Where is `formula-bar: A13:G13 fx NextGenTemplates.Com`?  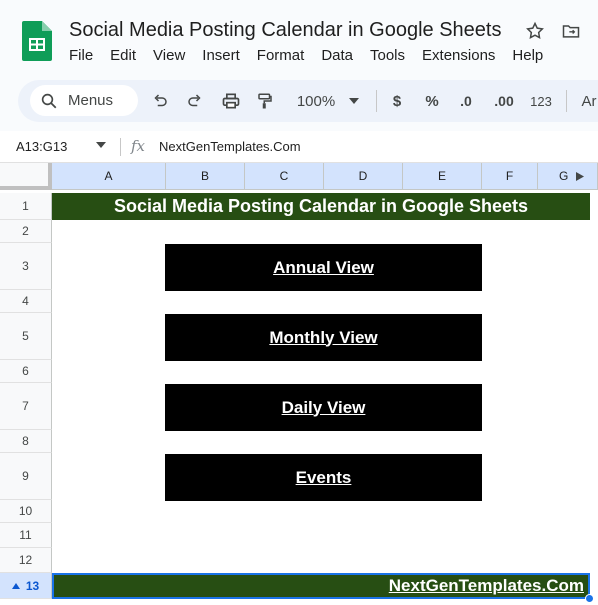
formula-bar: A13:G13 fx NextGenTemplates.Com is located at coordinates (299, 147).